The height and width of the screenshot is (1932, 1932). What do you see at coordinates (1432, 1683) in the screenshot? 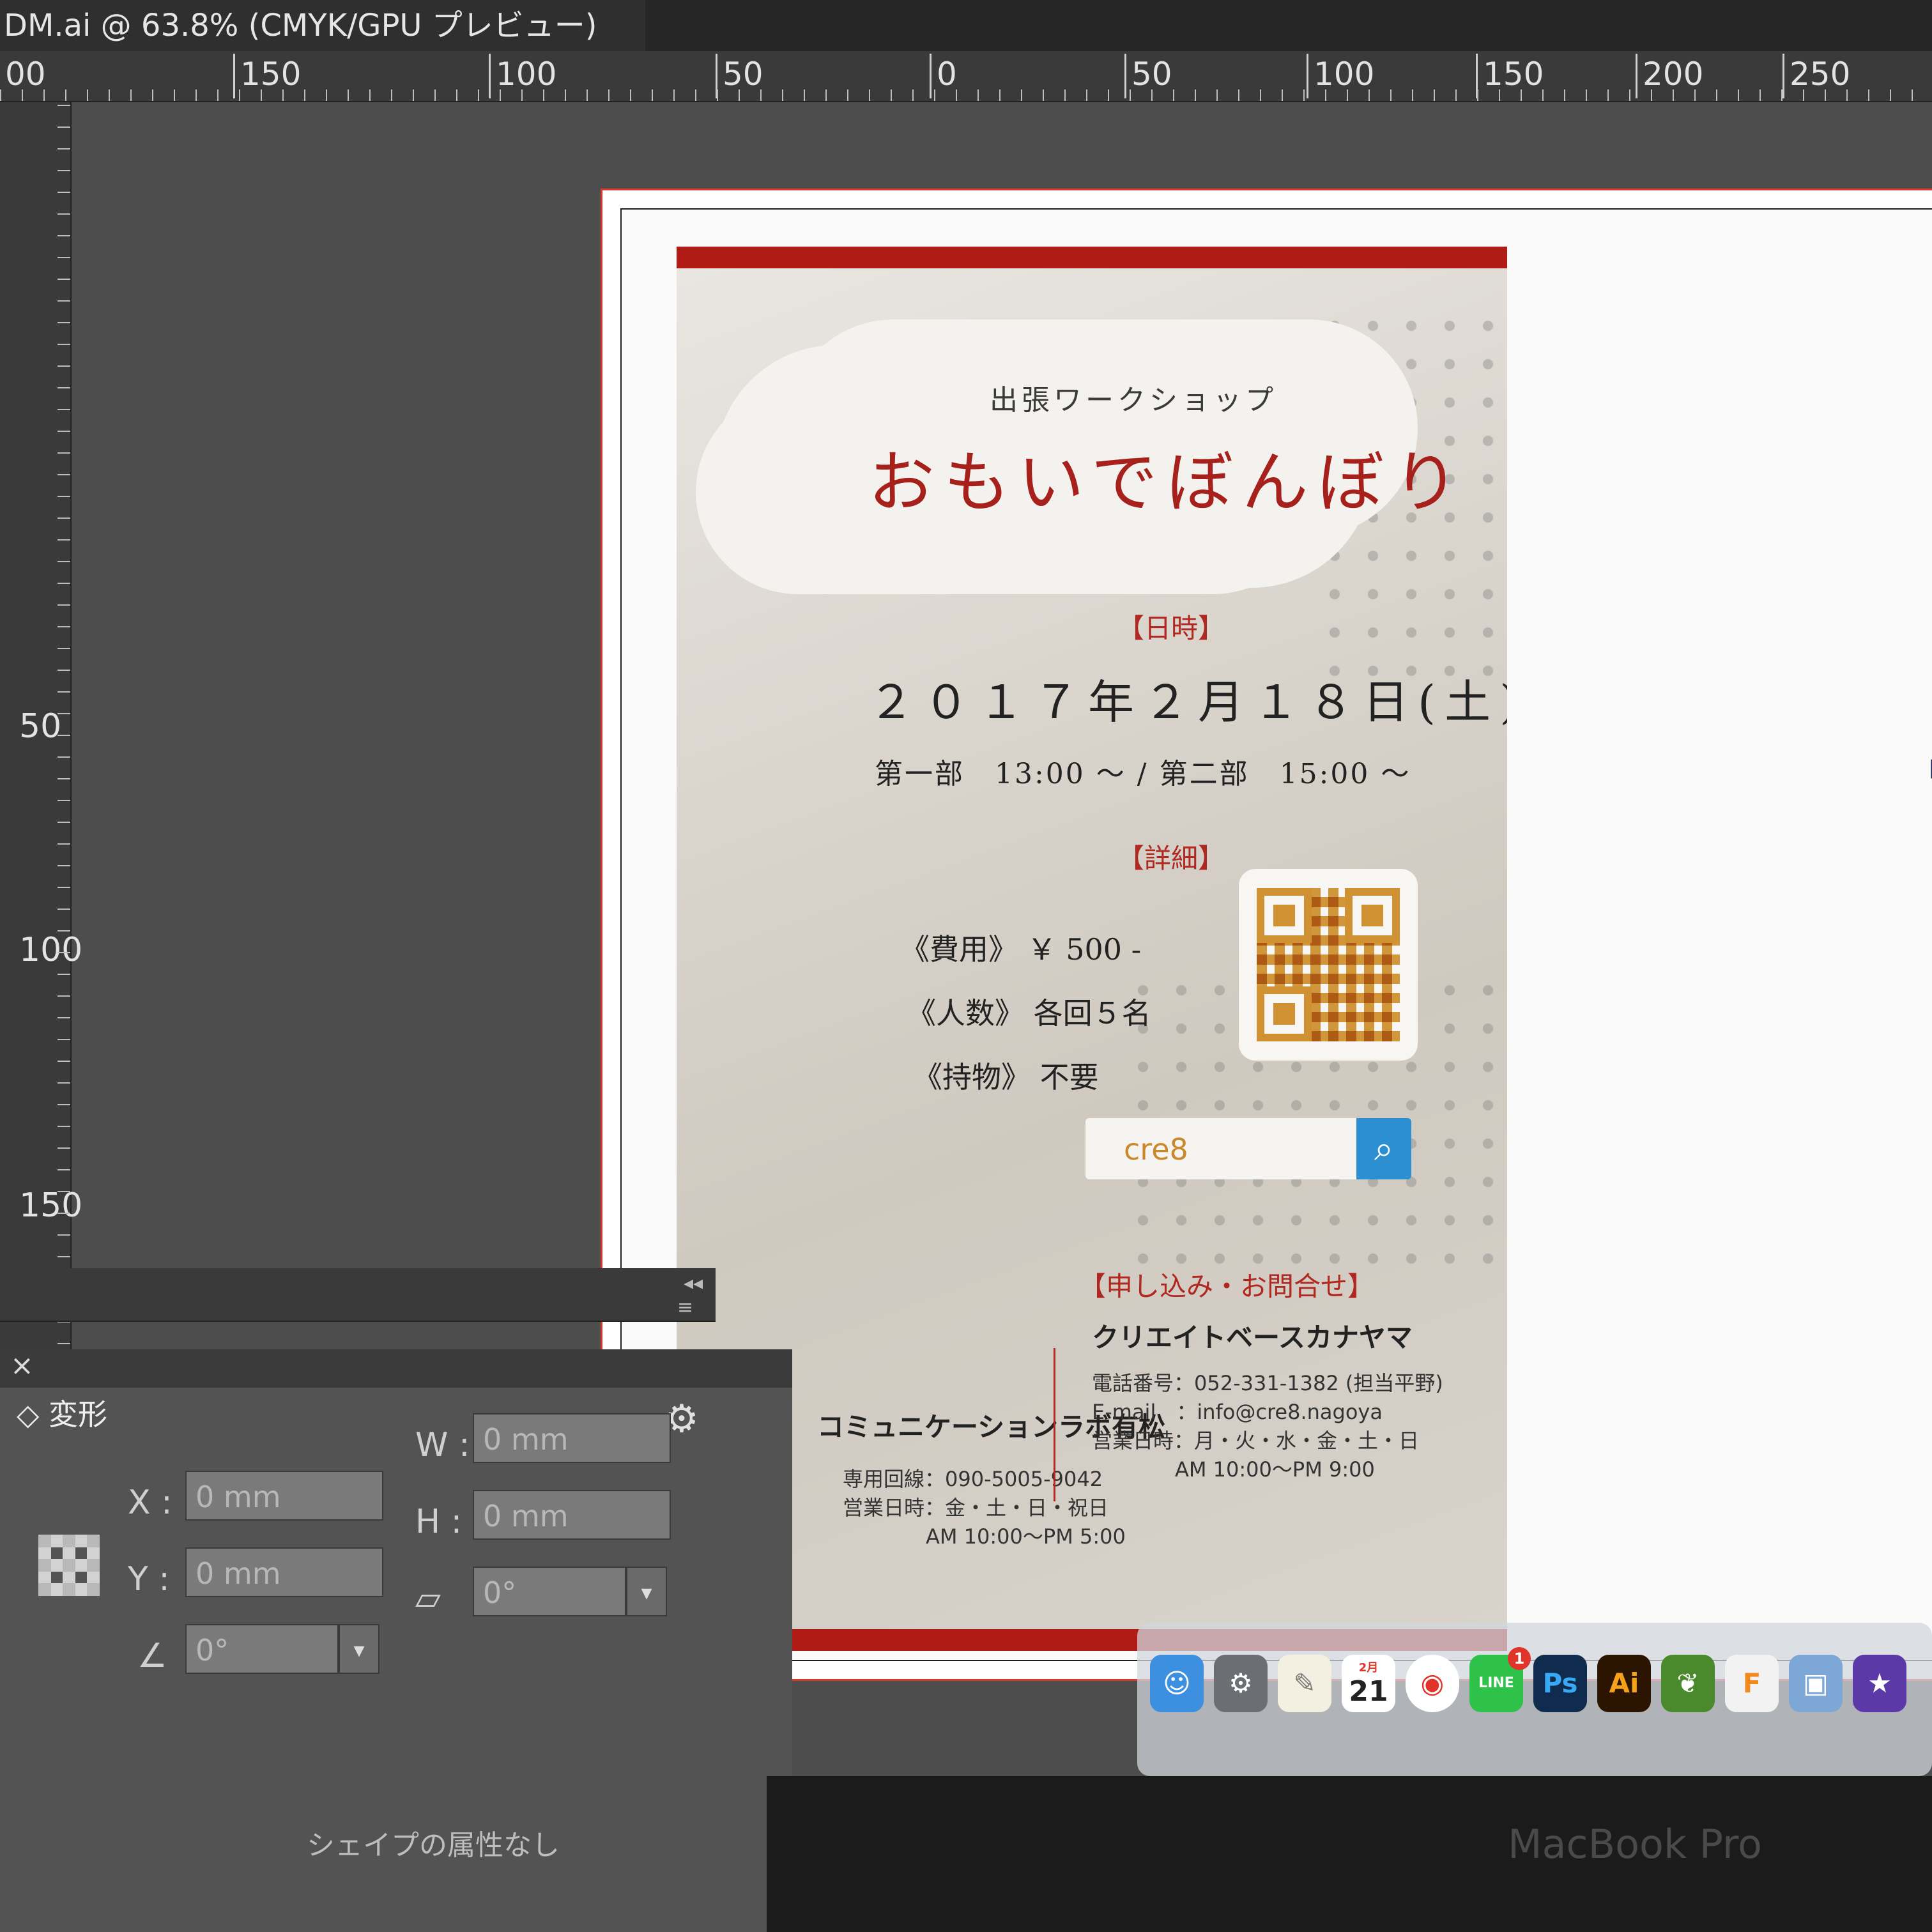
I see `chrome-icon: ◉` at bounding box center [1432, 1683].